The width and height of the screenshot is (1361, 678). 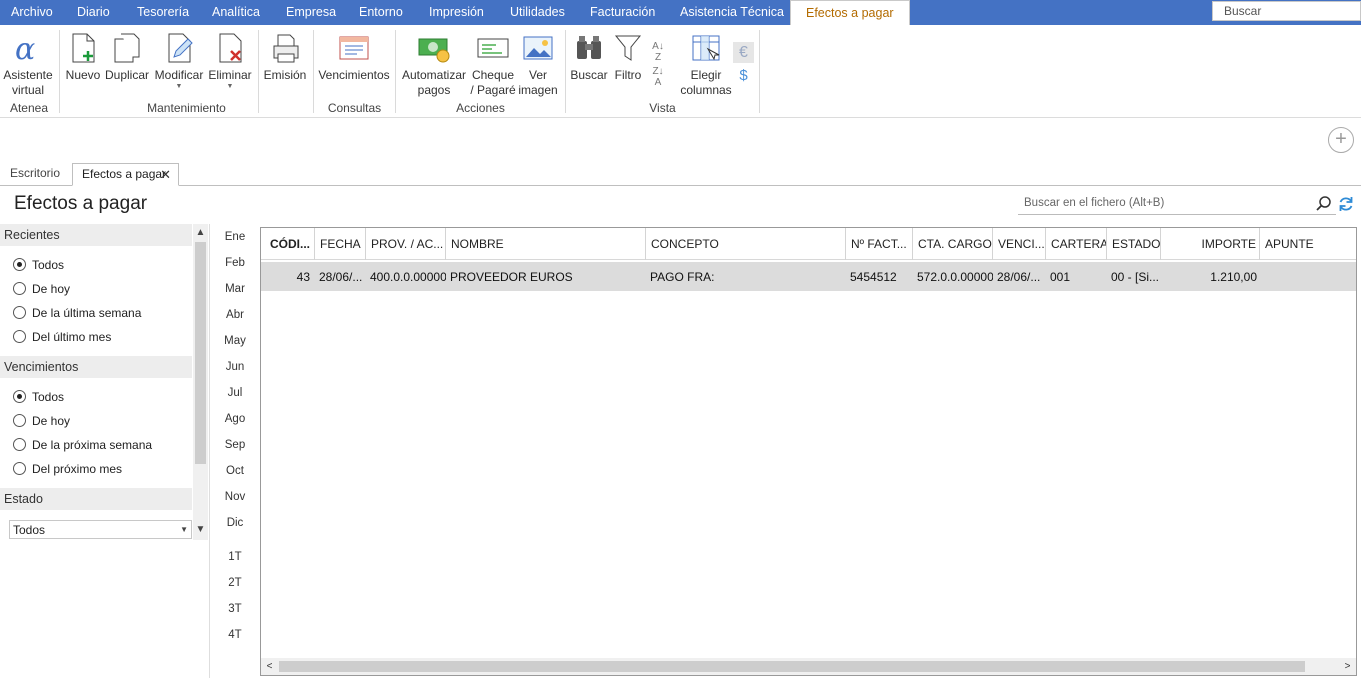 I want to click on month-ago: Ago, so click(x=235, y=419).